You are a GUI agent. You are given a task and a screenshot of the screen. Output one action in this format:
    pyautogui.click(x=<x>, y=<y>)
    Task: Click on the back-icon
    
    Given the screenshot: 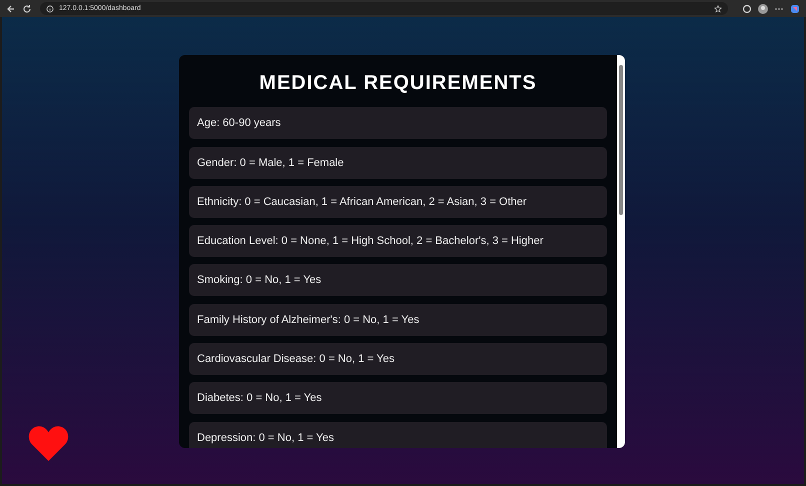 What is the action you would take?
    pyautogui.click(x=11, y=9)
    